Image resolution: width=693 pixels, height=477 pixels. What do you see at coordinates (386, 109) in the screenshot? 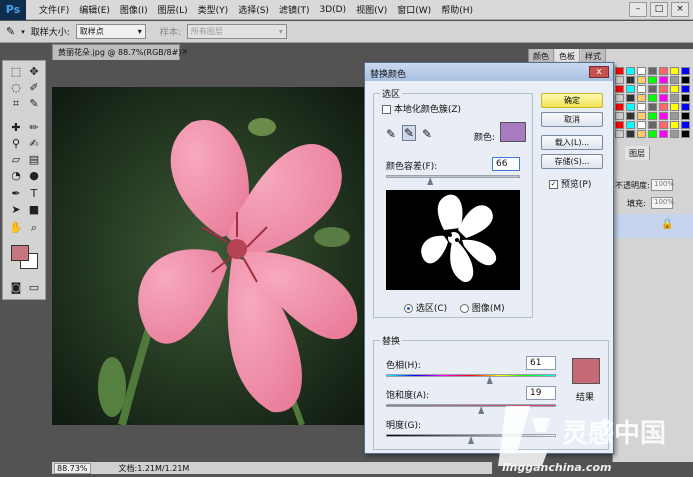
I see `localized-clusters-checkbox` at bounding box center [386, 109].